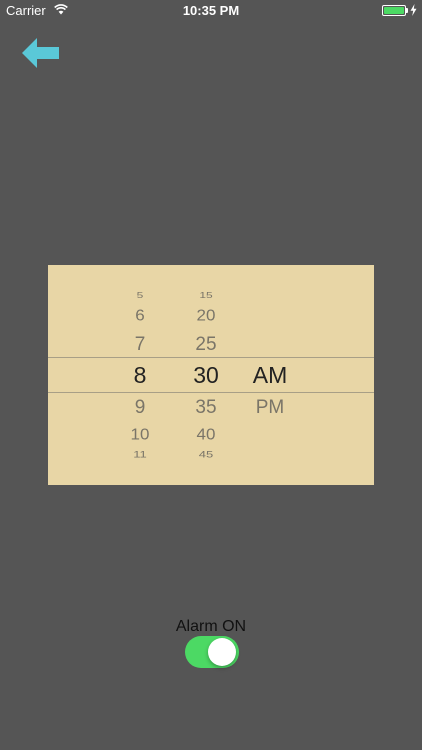  What do you see at coordinates (140, 407) in the screenshot?
I see `picker-item: 9` at bounding box center [140, 407].